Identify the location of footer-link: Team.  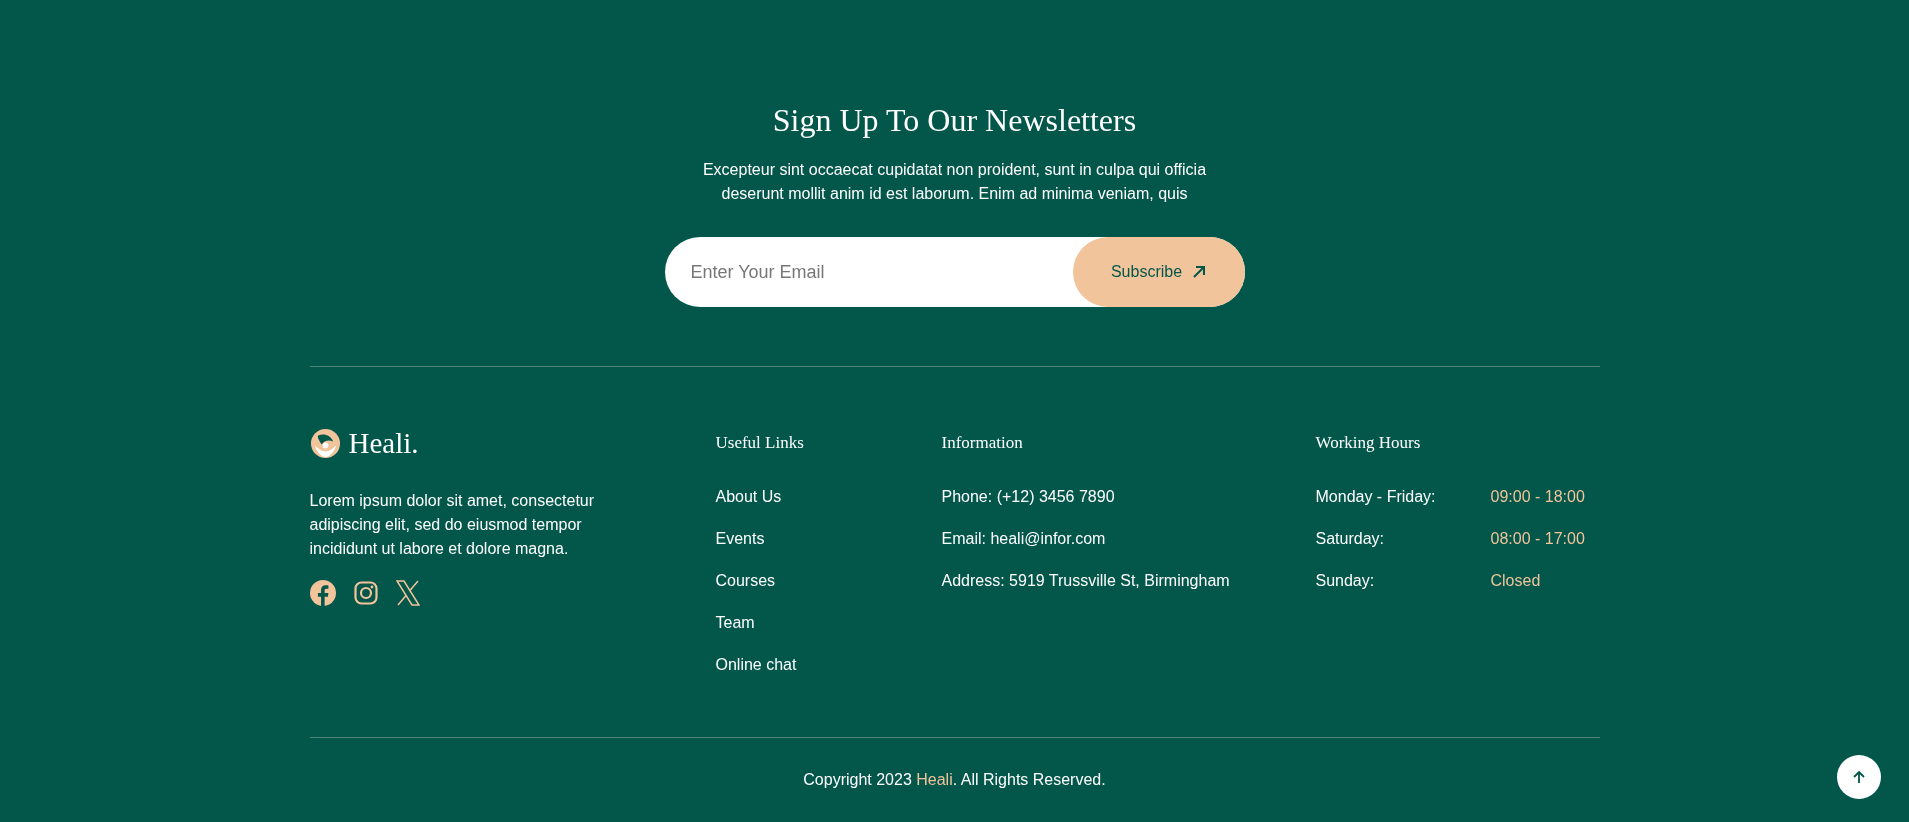
(828, 623).